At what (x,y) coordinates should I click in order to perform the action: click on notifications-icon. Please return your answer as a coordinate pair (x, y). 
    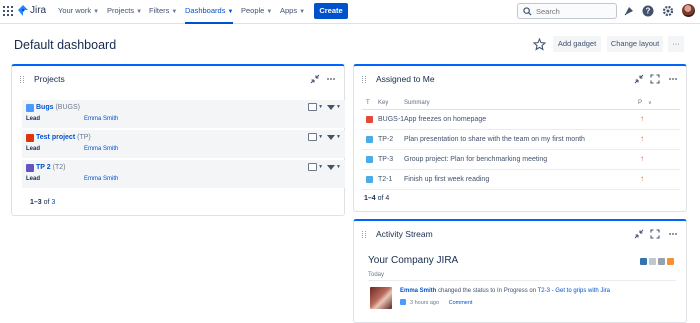
    Looking at the image, I should click on (629, 11).